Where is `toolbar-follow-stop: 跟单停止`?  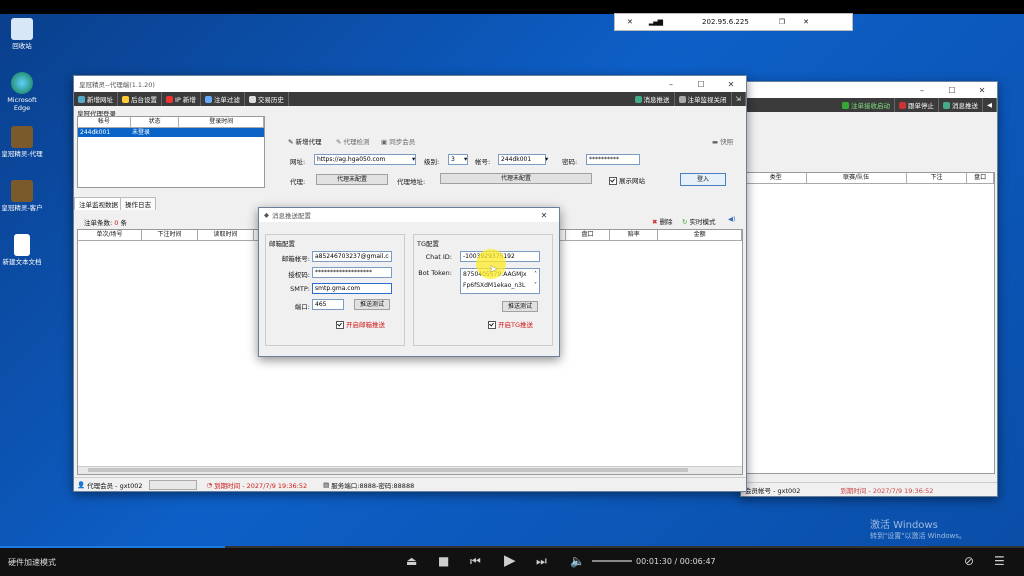
toolbar-follow-stop: 跟单停止 is located at coordinates (917, 105).